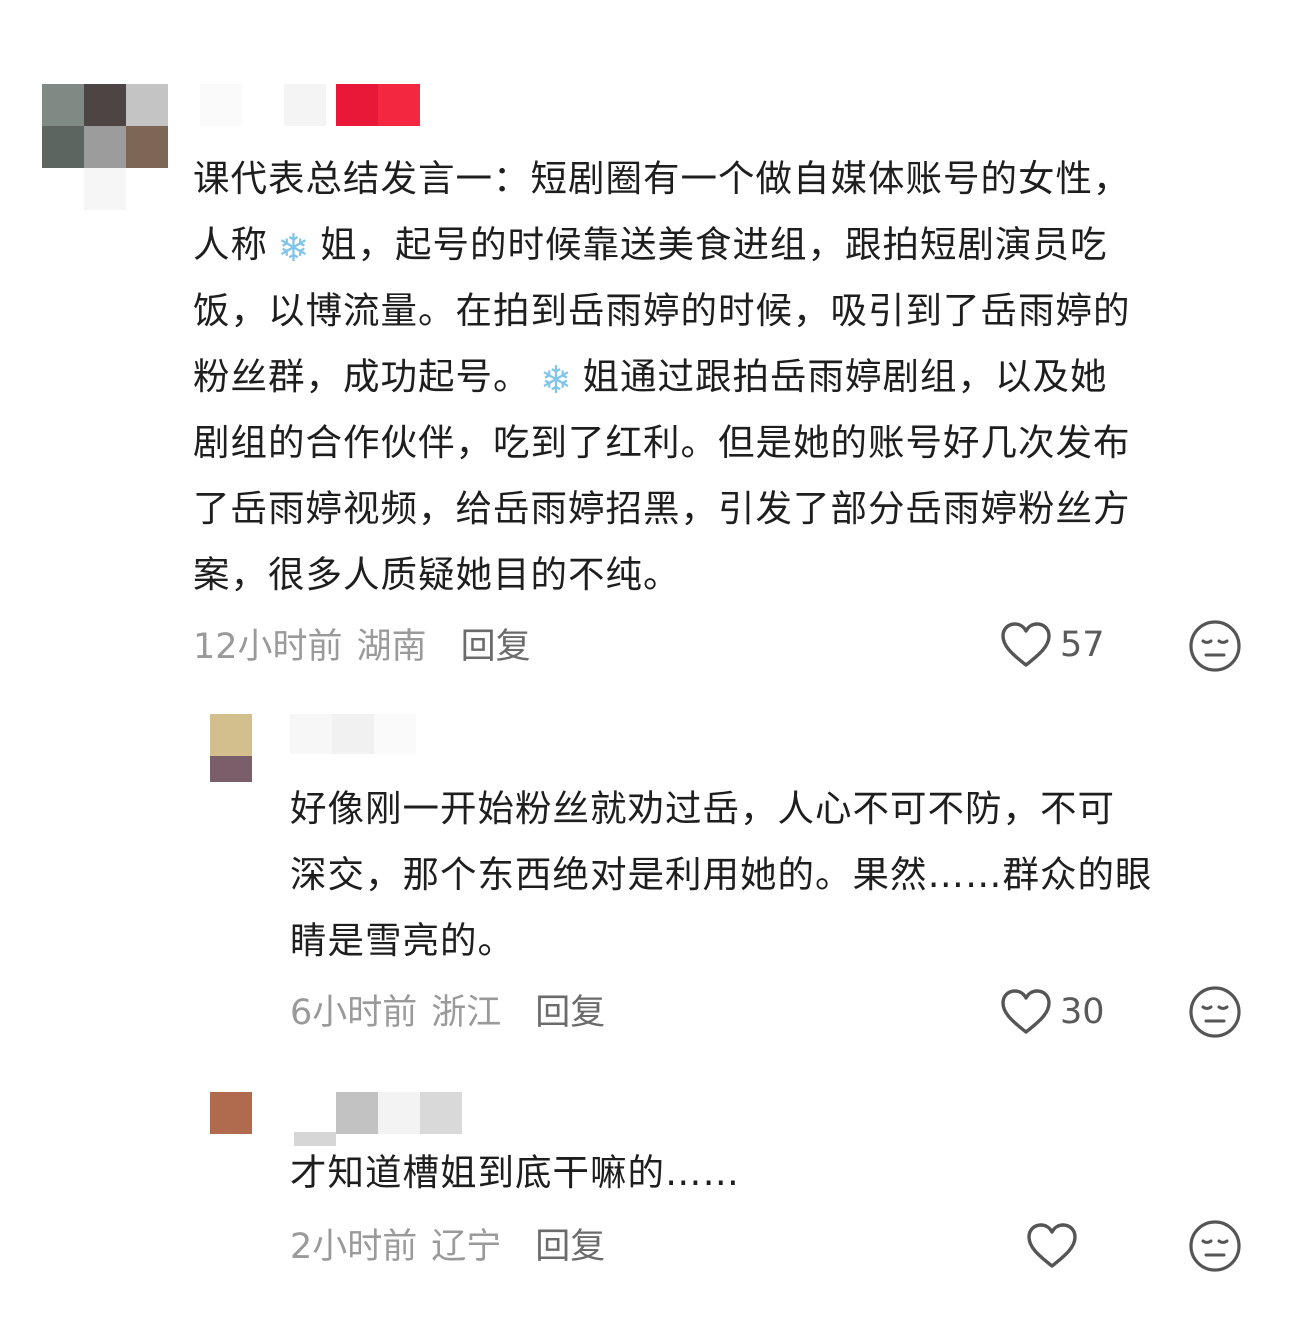 The width and height of the screenshot is (1290, 1343). I want to click on comment-text-line: 剧组的合作伙伴，吃到了红利。但是她的账号好几次发布, so click(662, 442).